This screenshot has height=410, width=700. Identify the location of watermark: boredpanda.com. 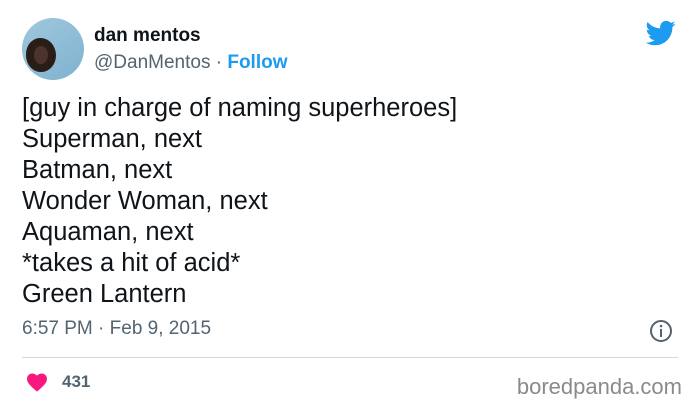
(599, 386).